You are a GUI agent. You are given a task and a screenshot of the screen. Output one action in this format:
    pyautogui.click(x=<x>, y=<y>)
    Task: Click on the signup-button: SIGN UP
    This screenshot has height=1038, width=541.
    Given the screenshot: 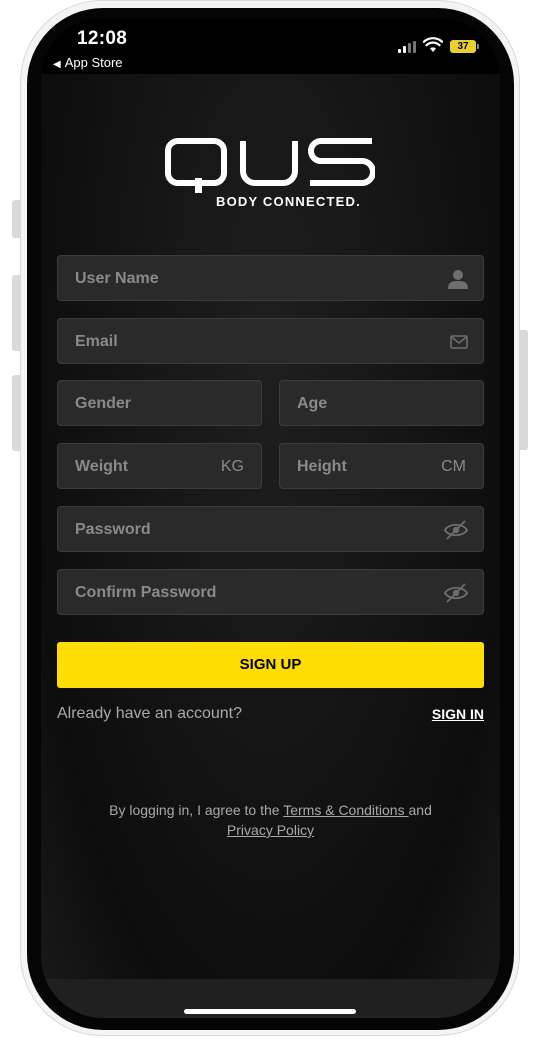 What is the action you would take?
    pyautogui.click(x=270, y=665)
    